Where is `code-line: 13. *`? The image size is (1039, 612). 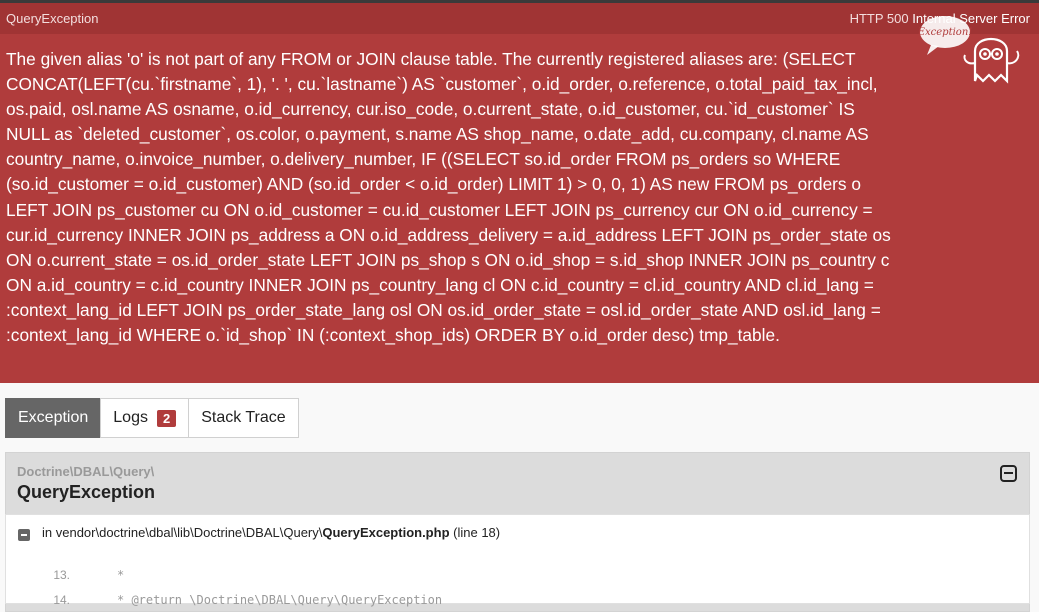
code-line: 13. * is located at coordinates (224, 574).